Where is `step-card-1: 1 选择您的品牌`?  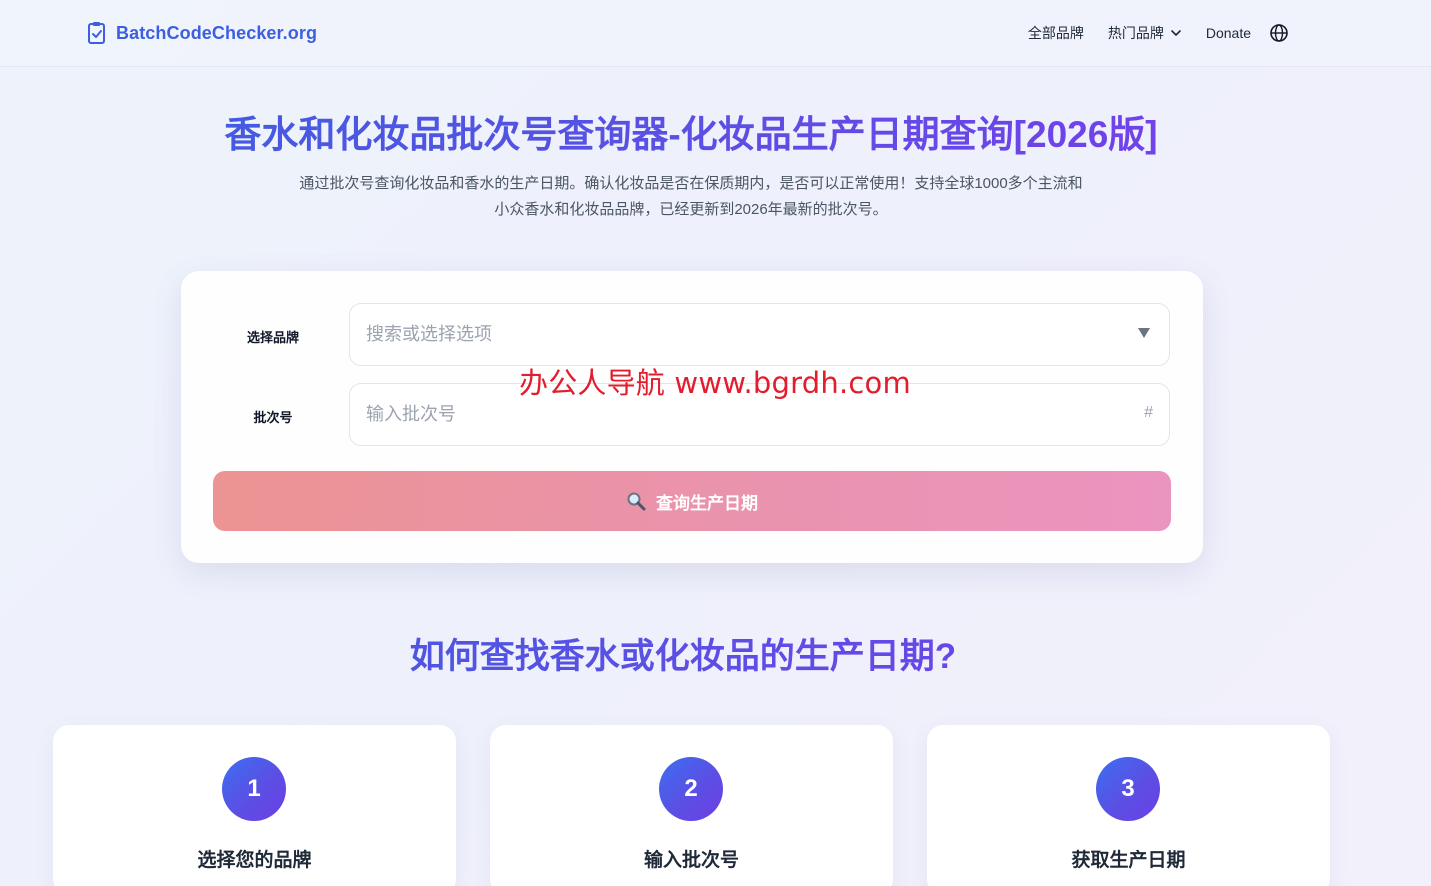
step-card-1: 1 选择您的品牌 is located at coordinates (254, 805).